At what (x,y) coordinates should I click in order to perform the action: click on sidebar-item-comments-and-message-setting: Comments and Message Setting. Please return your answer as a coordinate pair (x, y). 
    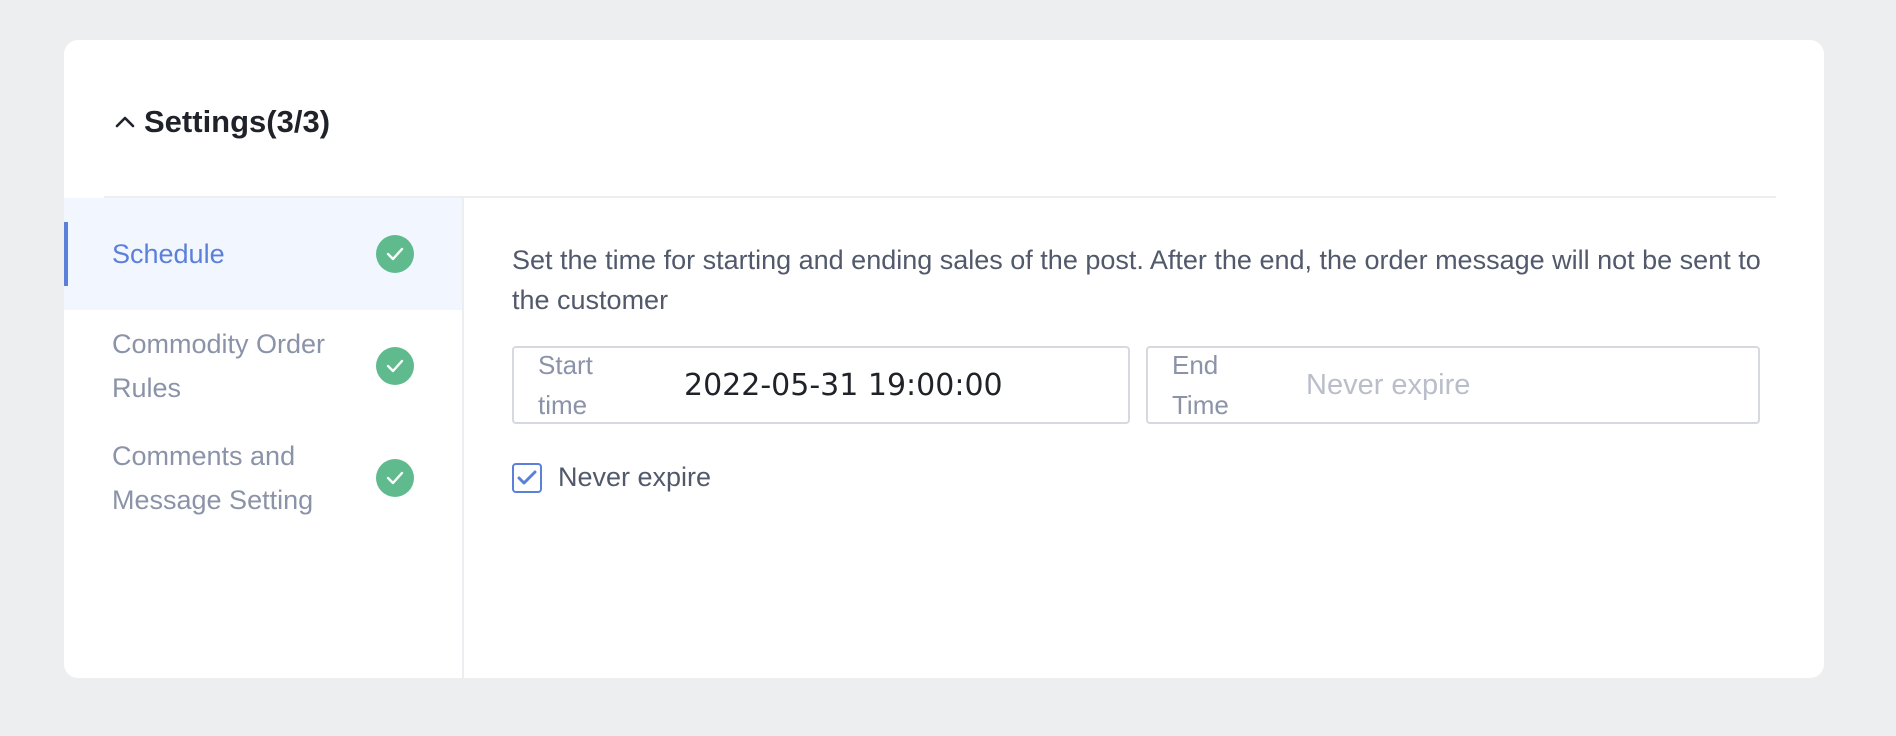
    Looking at the image, I should click on (263, 478).